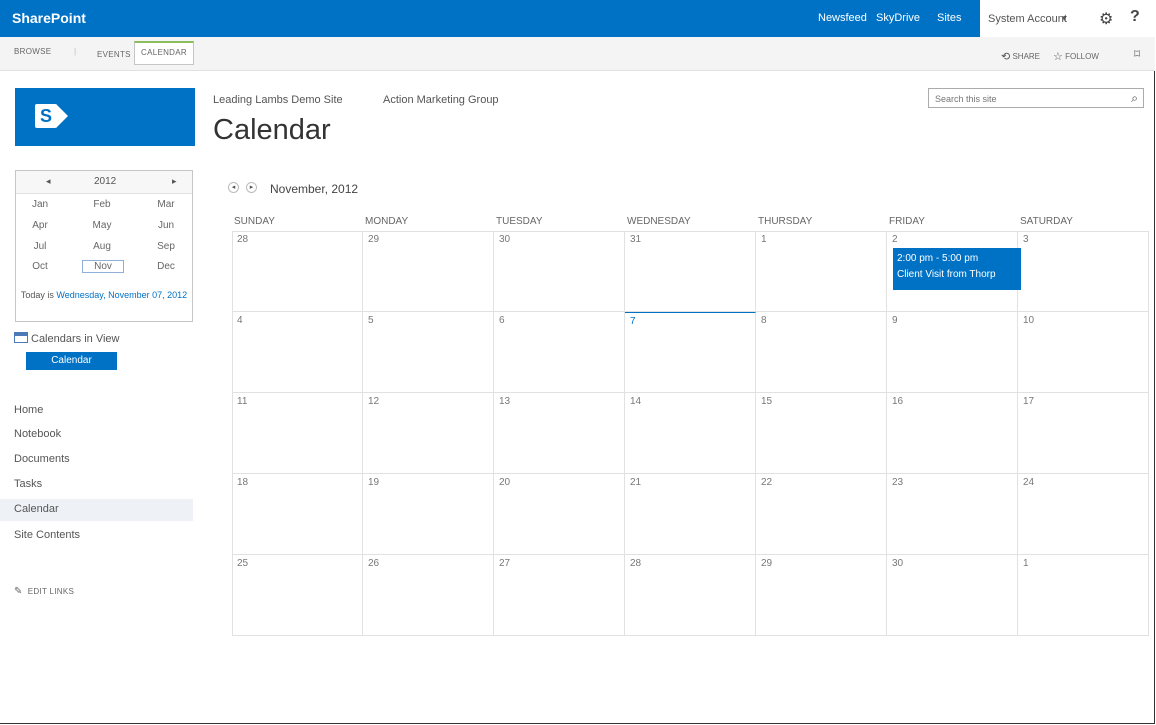 This screenshot has width=1156, height=725. I want to click on left-nav-calendar: Calendar, so click(36, 509).